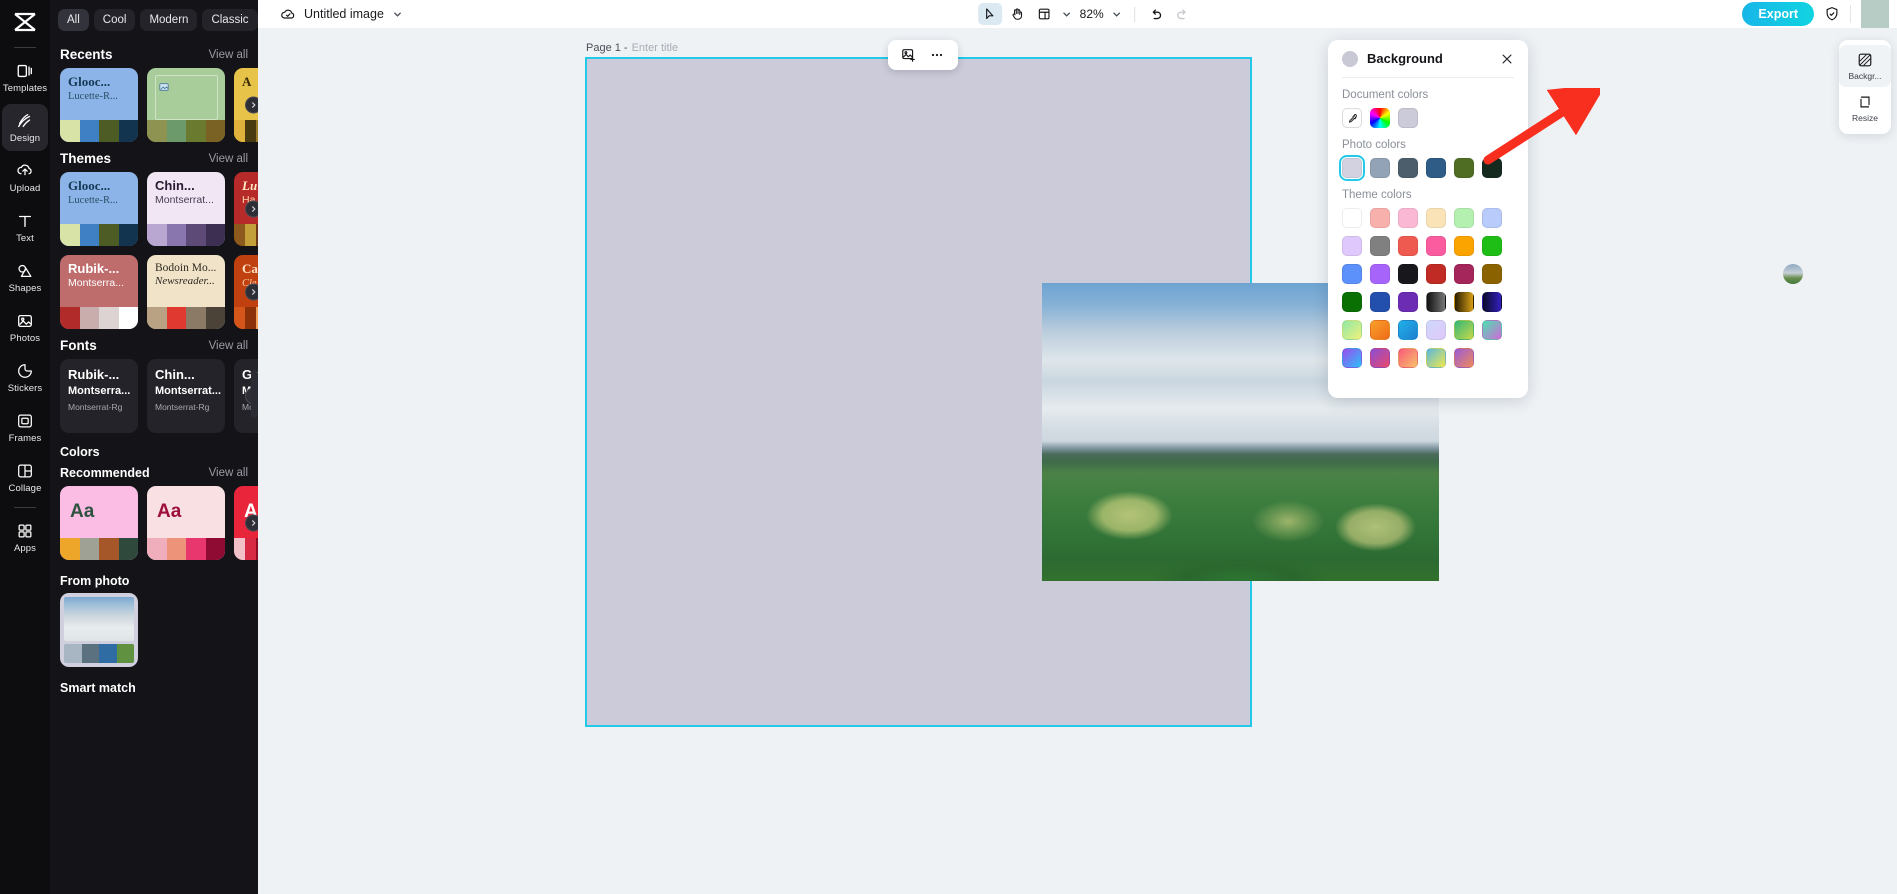 This screenshot has width=1897, height=894. Describe the element at coordinates (25, 77) in the screenshot. I see `sidebar-item-templates: Templates` at that location.